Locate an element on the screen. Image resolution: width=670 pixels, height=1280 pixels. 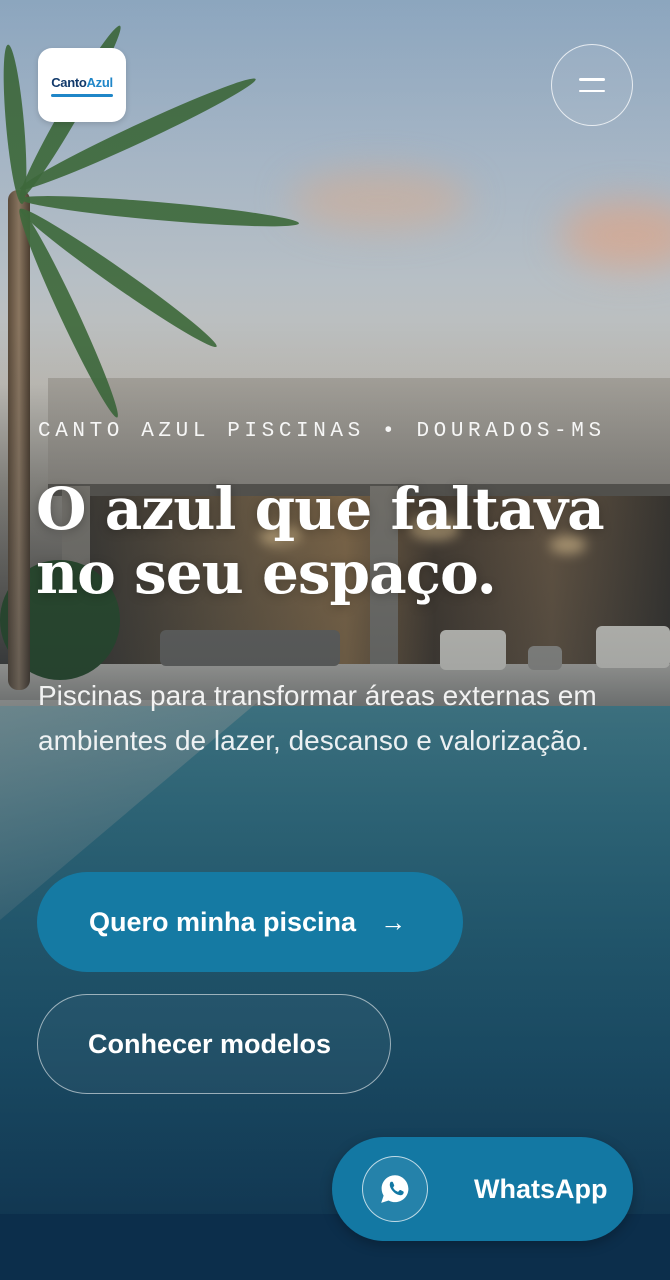
headline-line-2: no seu espaço. is located at coordinates (266, 572).